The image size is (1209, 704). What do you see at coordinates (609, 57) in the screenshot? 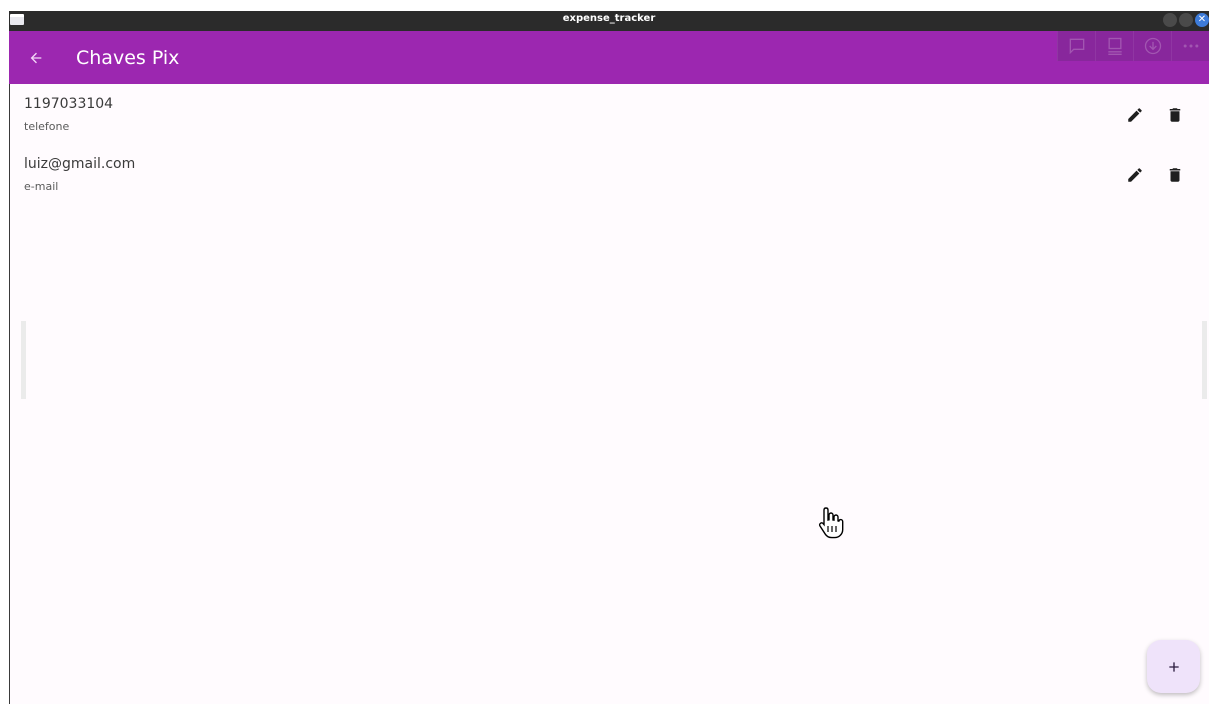
I see `app-bar: Chaves Pix` at bounding box center [609, 57].